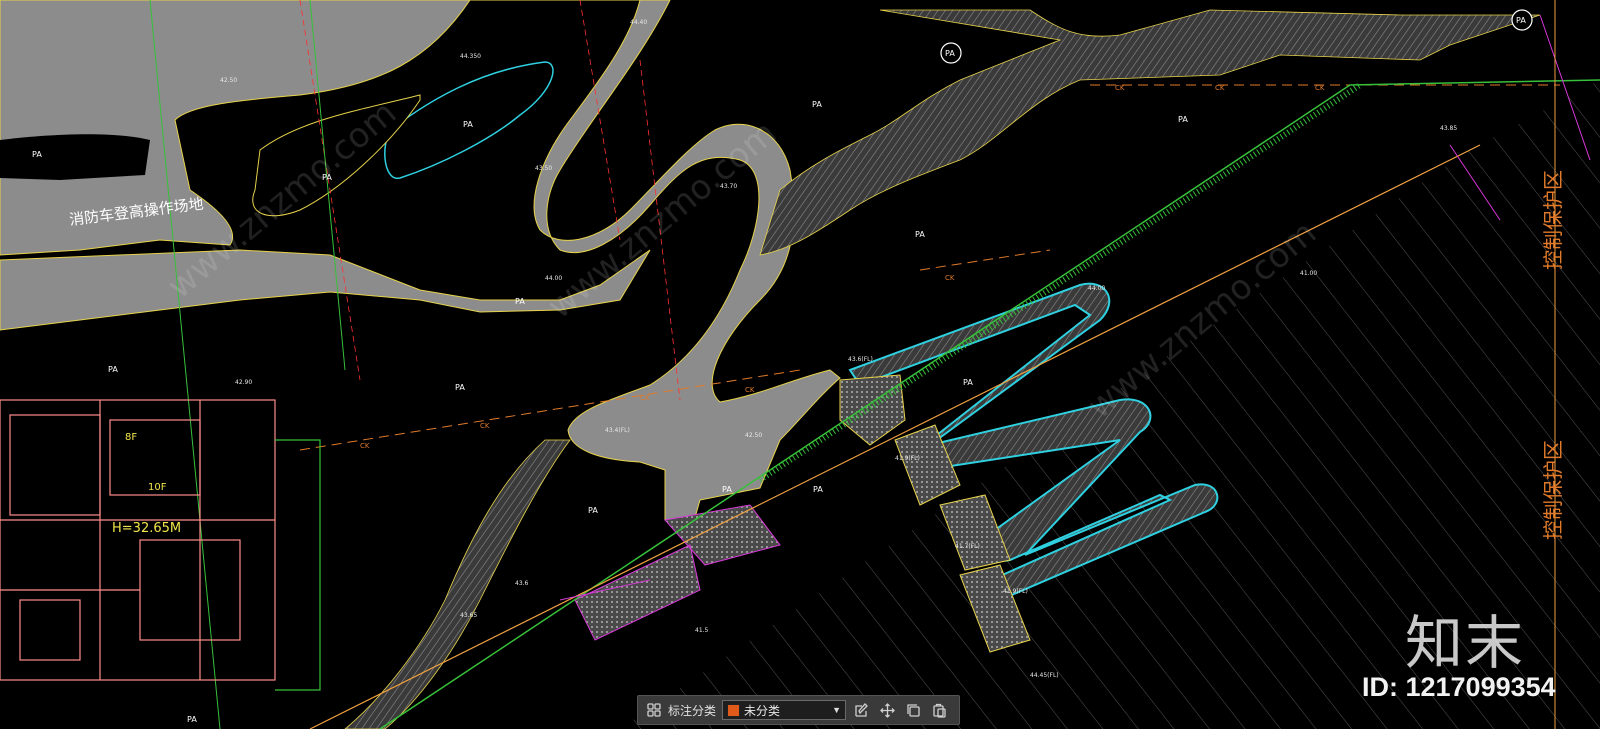  I want to click on move-icon, so click(887, 710).